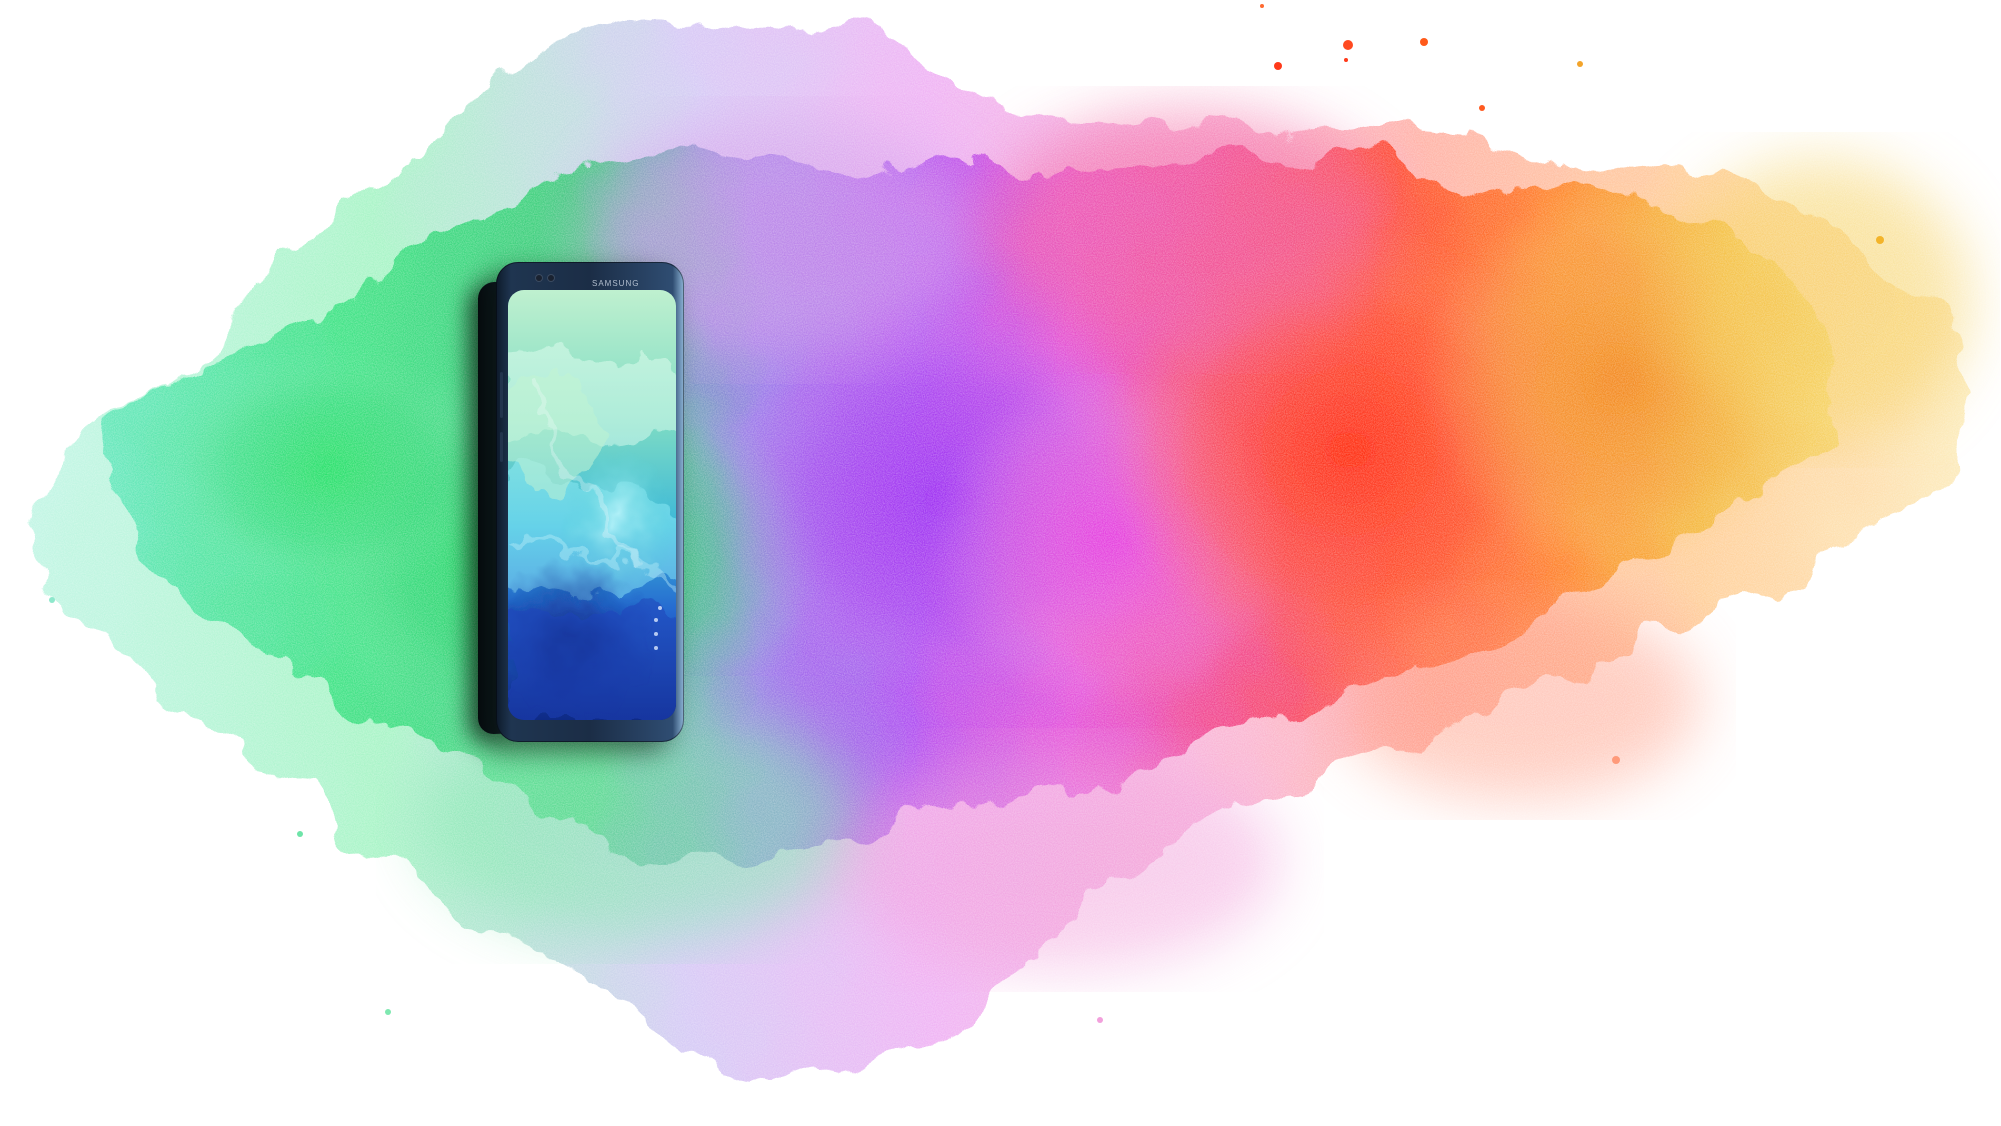  I want to click on front-camera-icon, so click(539, 278).